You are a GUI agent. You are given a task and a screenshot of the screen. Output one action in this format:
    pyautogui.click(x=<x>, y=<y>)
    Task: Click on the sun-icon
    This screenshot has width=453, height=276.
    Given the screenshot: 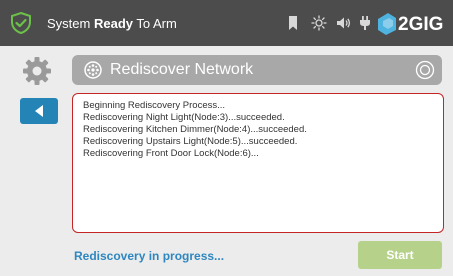 What is the action you would take?
    pyautogui.click(x=319, y=23)
    